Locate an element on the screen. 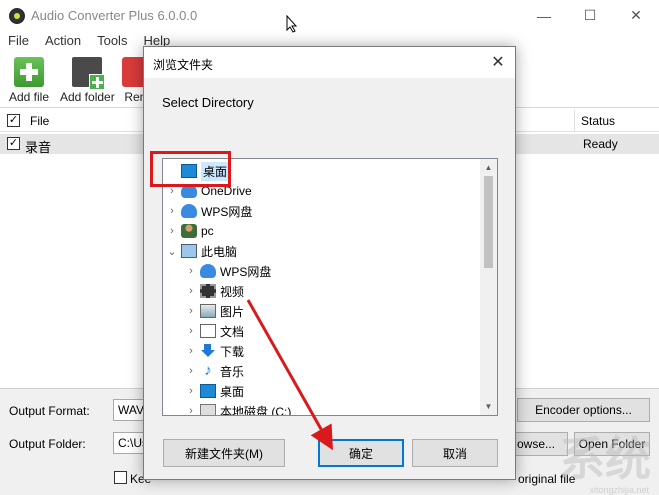  tree-item-wps: › WPS网盘 is located at coordinates (208, 211).